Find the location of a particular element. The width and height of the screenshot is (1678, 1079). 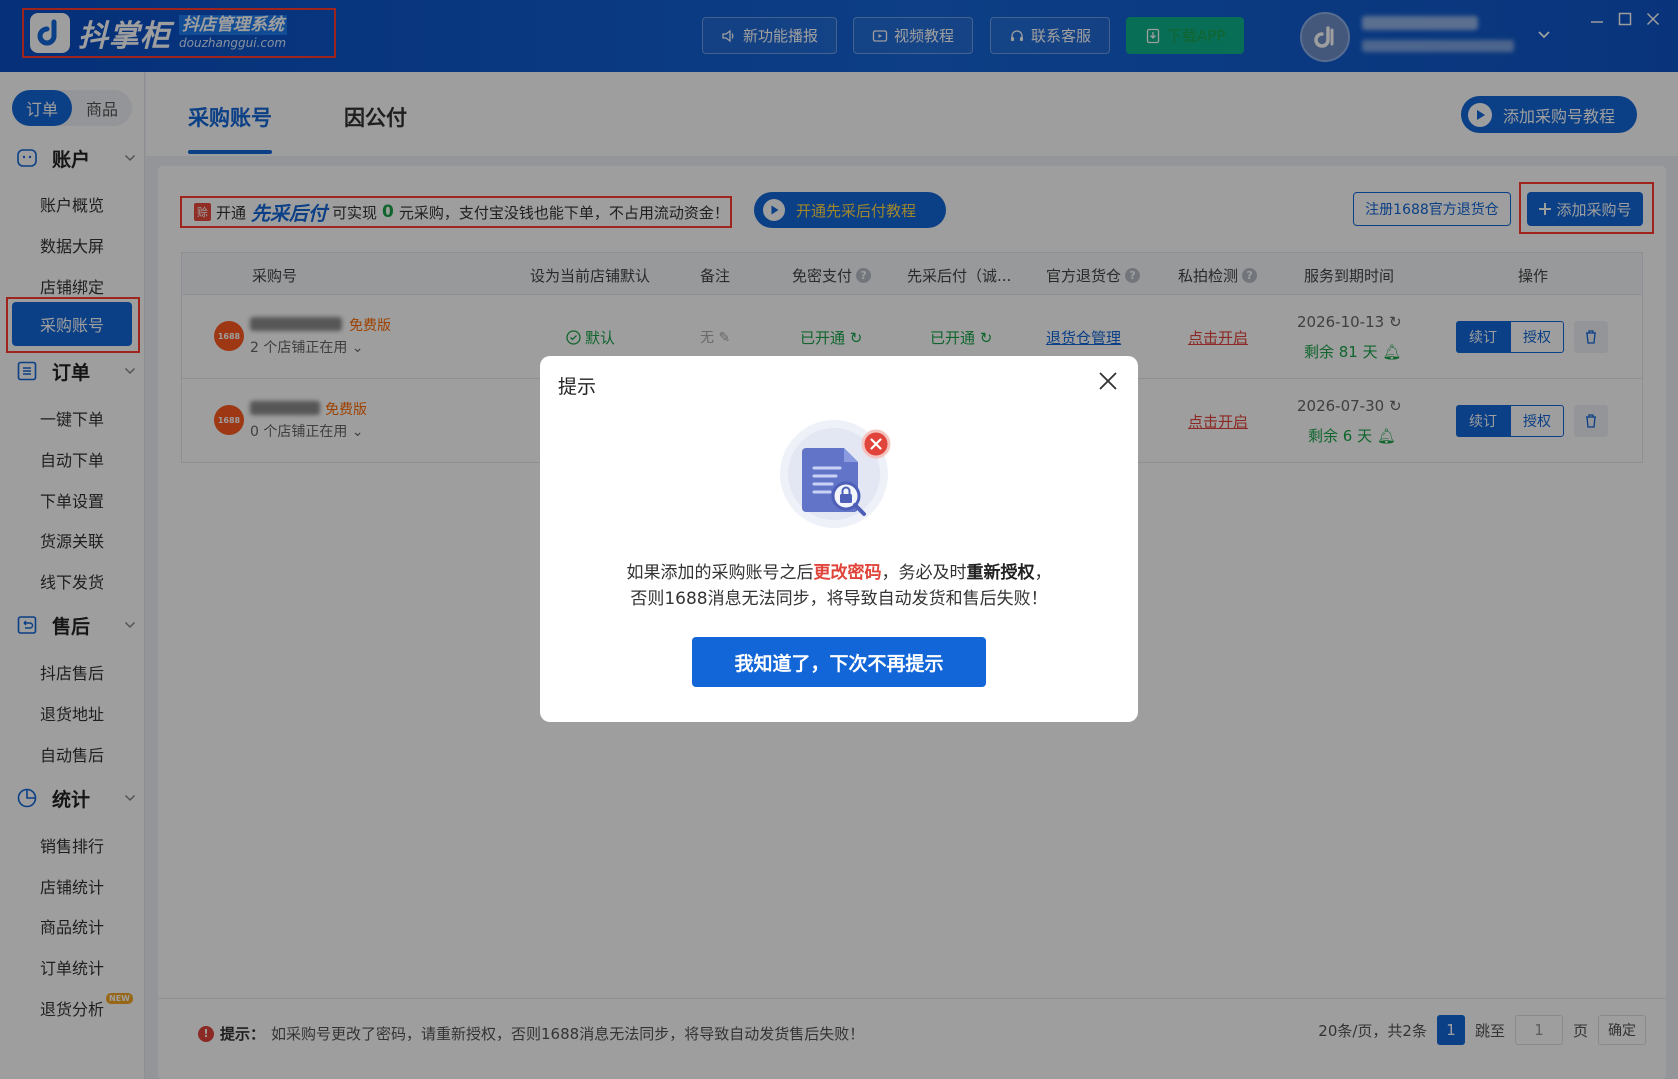

close-icon is located at coordinates (1108, 381).